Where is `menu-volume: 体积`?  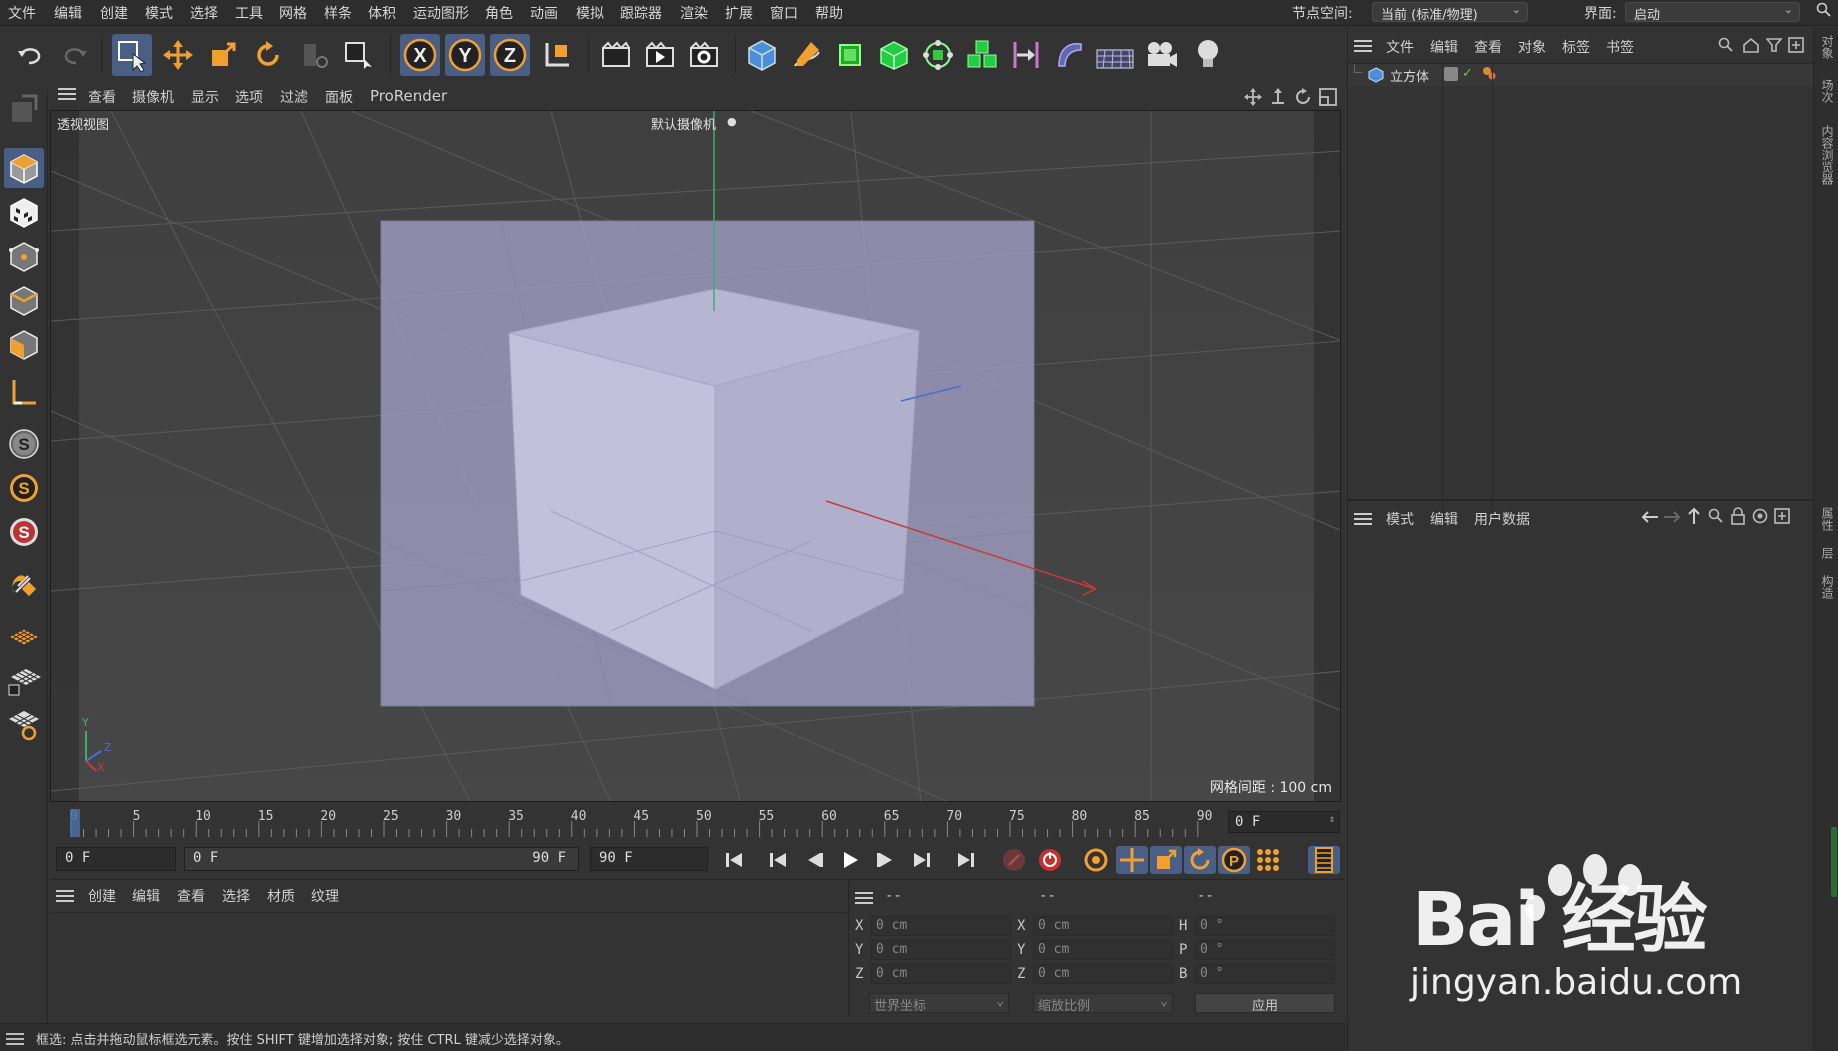
menu-volume: 体积 is located at coordinates (382, 13).